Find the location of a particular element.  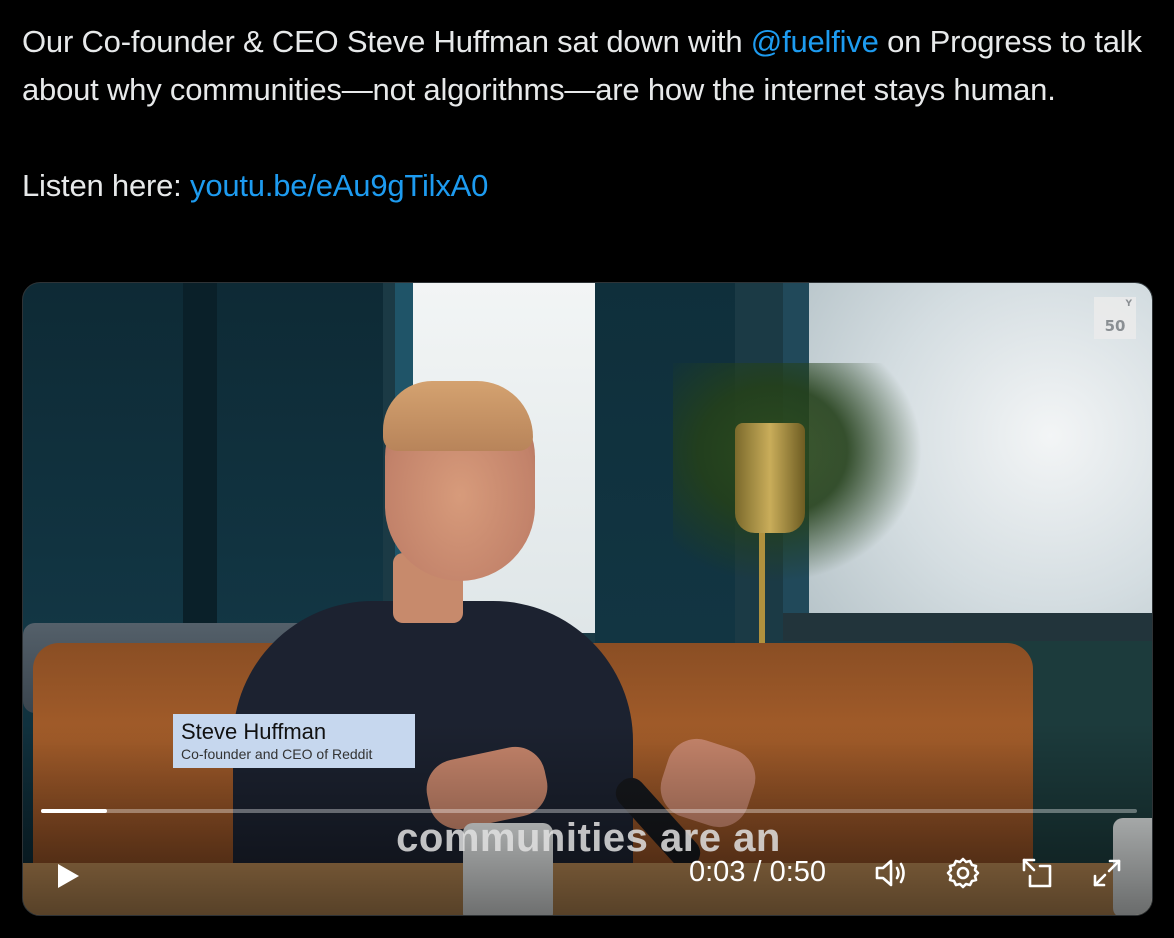

picture-in-picture-icon is located at coordinates (1037, 873).